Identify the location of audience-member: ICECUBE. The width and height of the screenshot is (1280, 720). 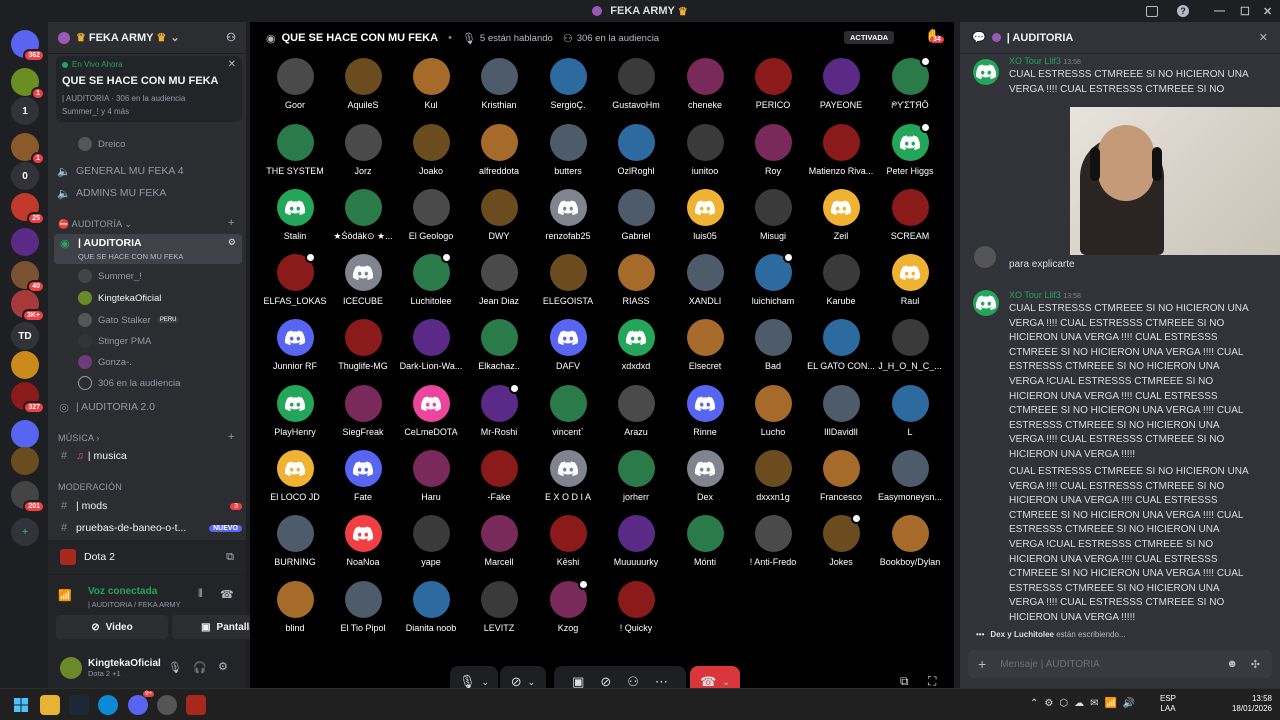
(363, 284).